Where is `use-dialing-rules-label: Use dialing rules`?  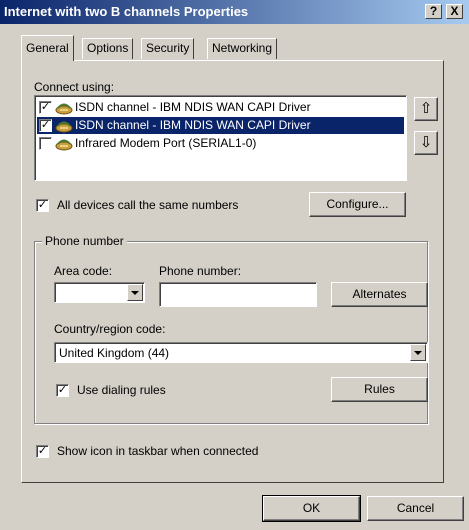 use-dialing-rules-label: Use dialing rules is located at coordinates (121, 390).